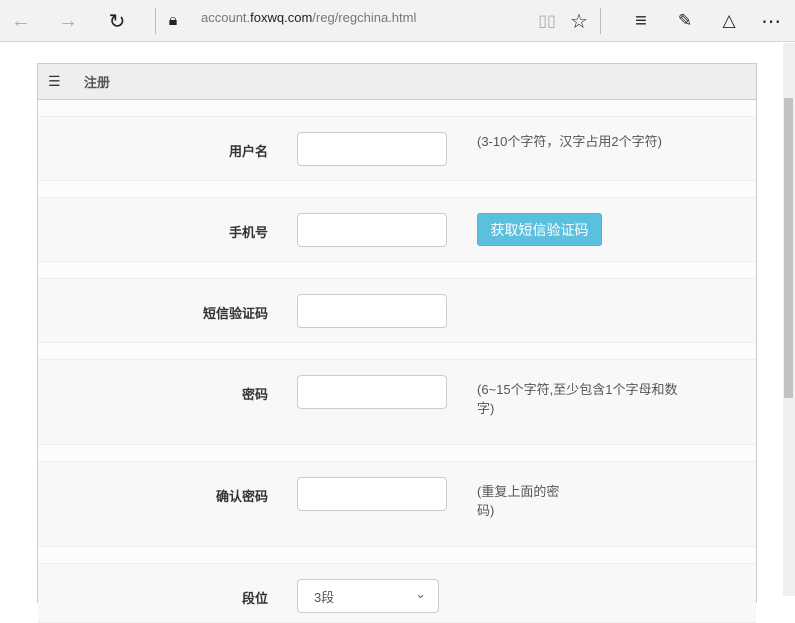  What do you see at coordinates (324, 597) in the screenshot?
I see `rank-value: 3段` at bounding box center [324, 597].